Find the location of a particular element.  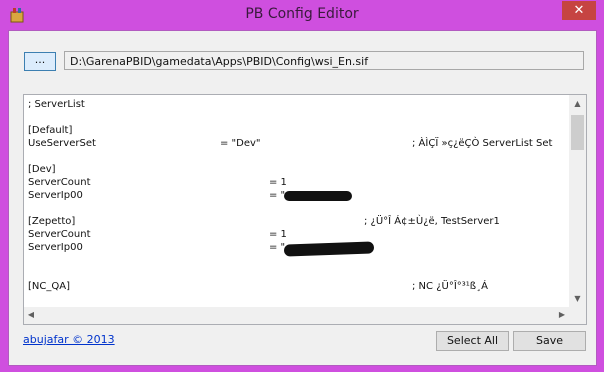

window-title: PB Config Editor is located at coordinates (302, 14).